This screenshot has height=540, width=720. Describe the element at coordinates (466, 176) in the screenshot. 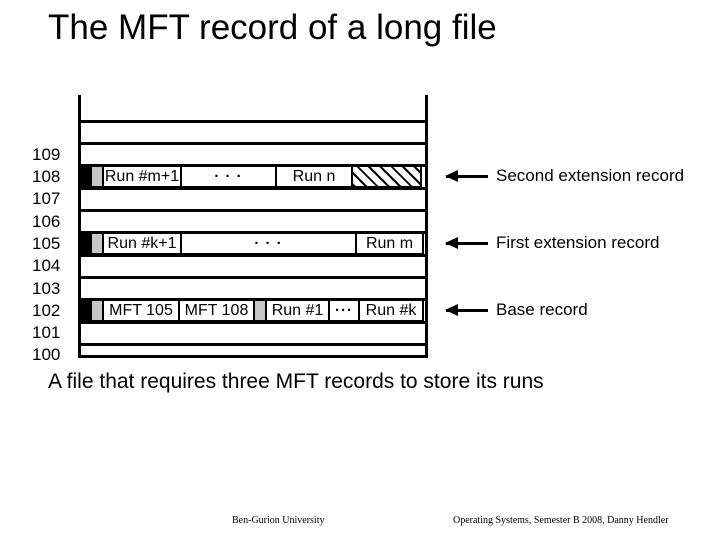

I see `callout-arrow-second-extension` at that location.